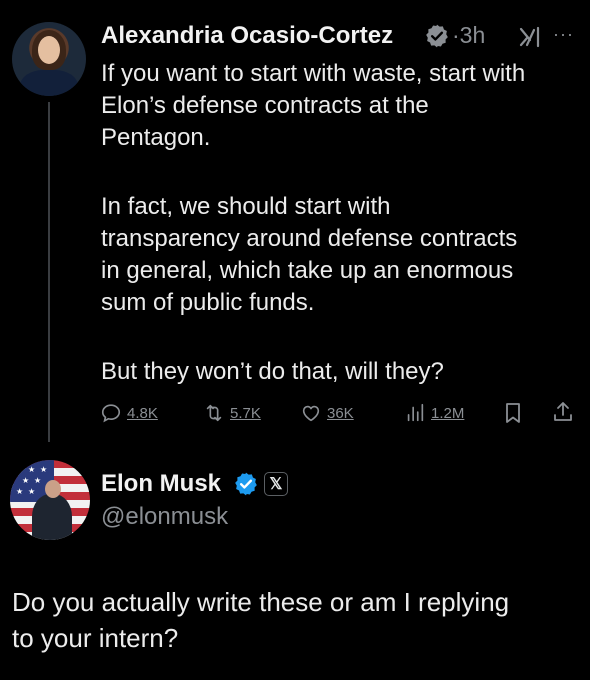 Image resolution: width=590 pixels, height=680 pixels. What do you see at coordinates (468, 35) in the screenshot?
I see `tweet-time: ·3h` at bounding box center [468, 35].